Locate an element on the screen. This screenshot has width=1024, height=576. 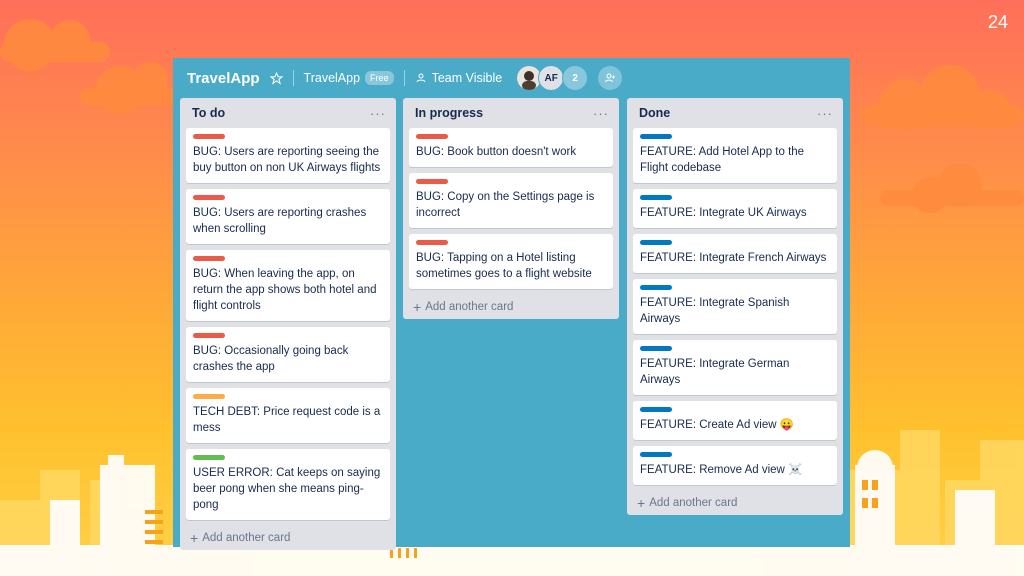
board-members: AF 2 is located at coordinates (552, 78).